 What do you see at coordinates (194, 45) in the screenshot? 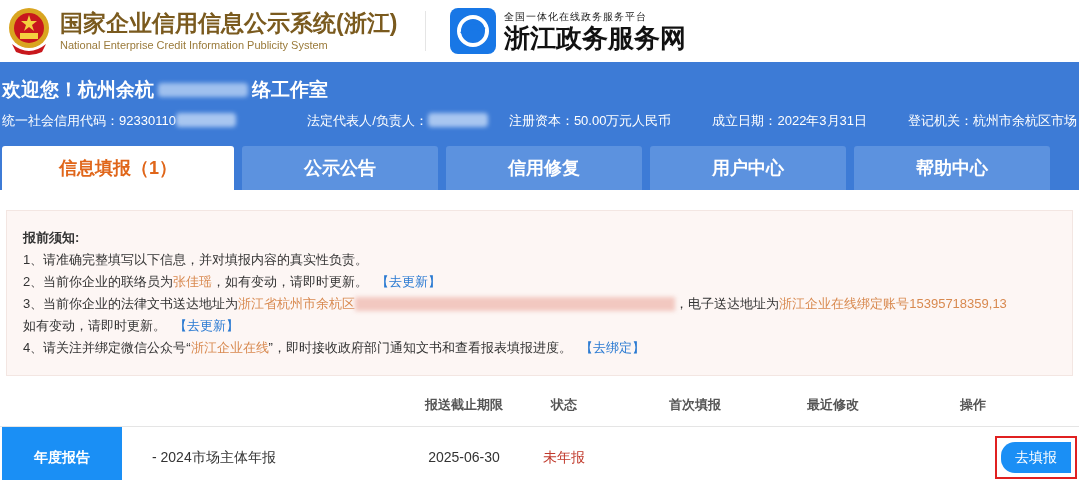
I see `site-subtitle: National Enterprise Credit Information Publicity System` at bounding box center [194, 45].